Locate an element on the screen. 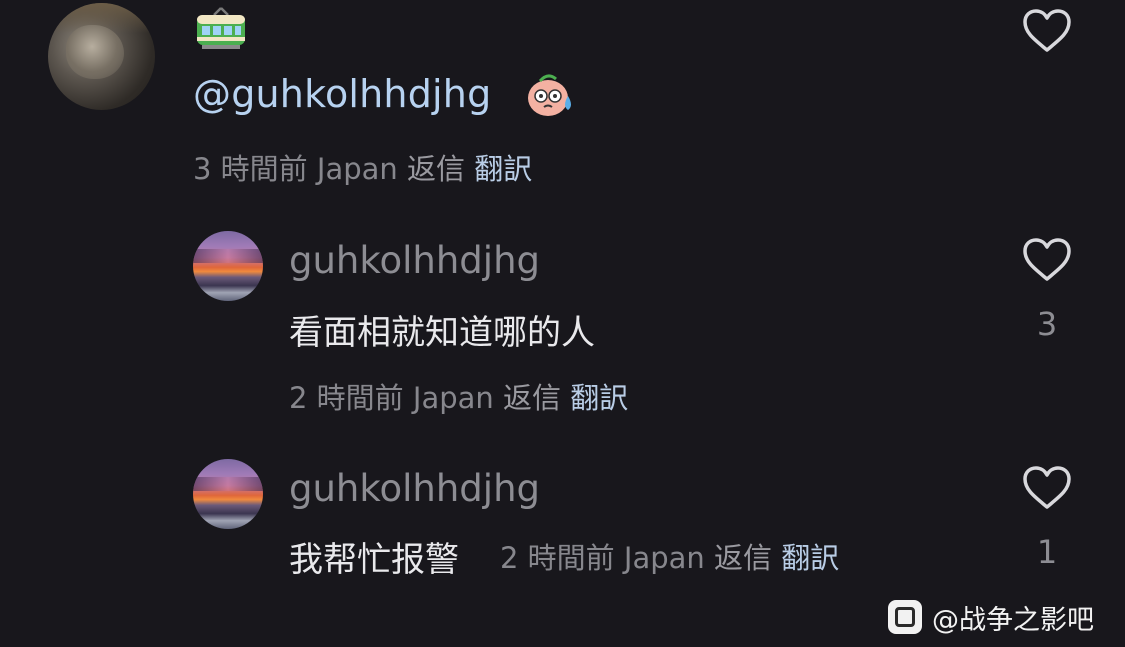  comment-time: 3 時間前 is located at coordinates (250, 169).